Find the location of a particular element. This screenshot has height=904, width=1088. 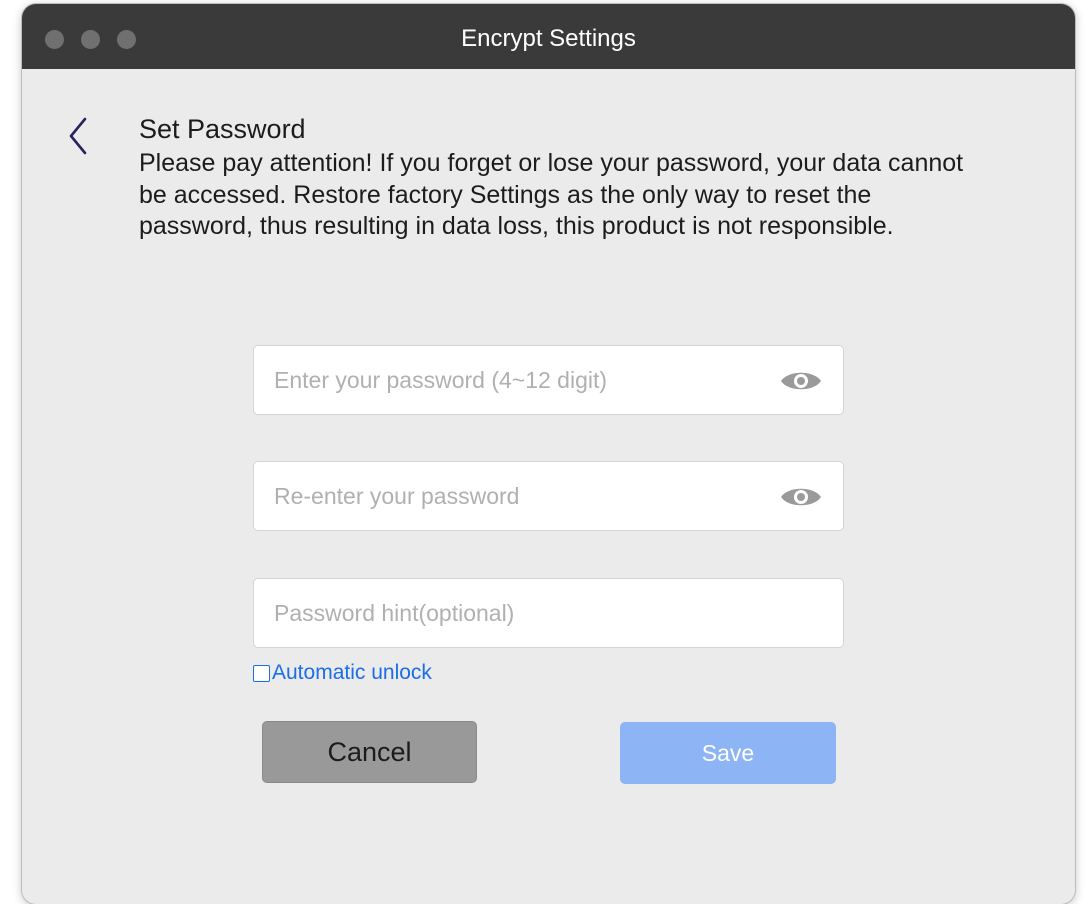

password-input is located at coordinates (514, 380).